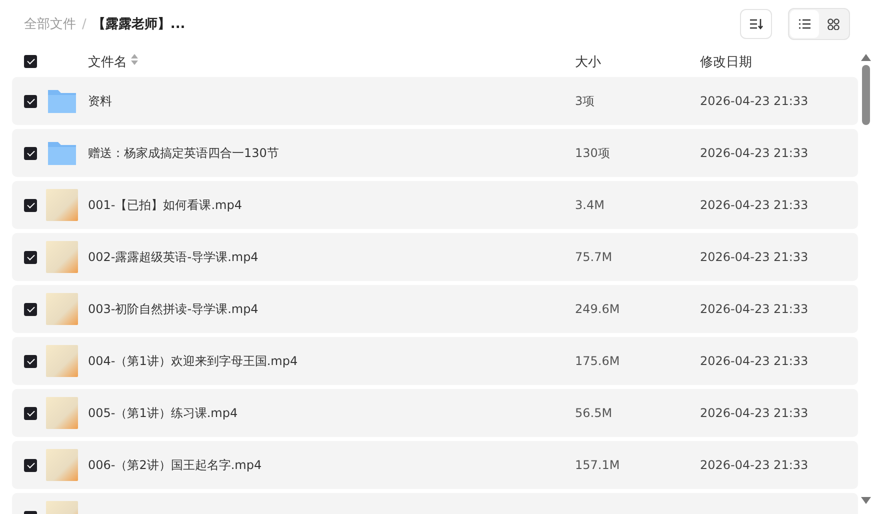 The width and height of the screenshot is (874, 514). What do you see at coordinates (594, 257) in the screenshot?
I see `file-size: 75.7M` at bounding box center [594, 257].